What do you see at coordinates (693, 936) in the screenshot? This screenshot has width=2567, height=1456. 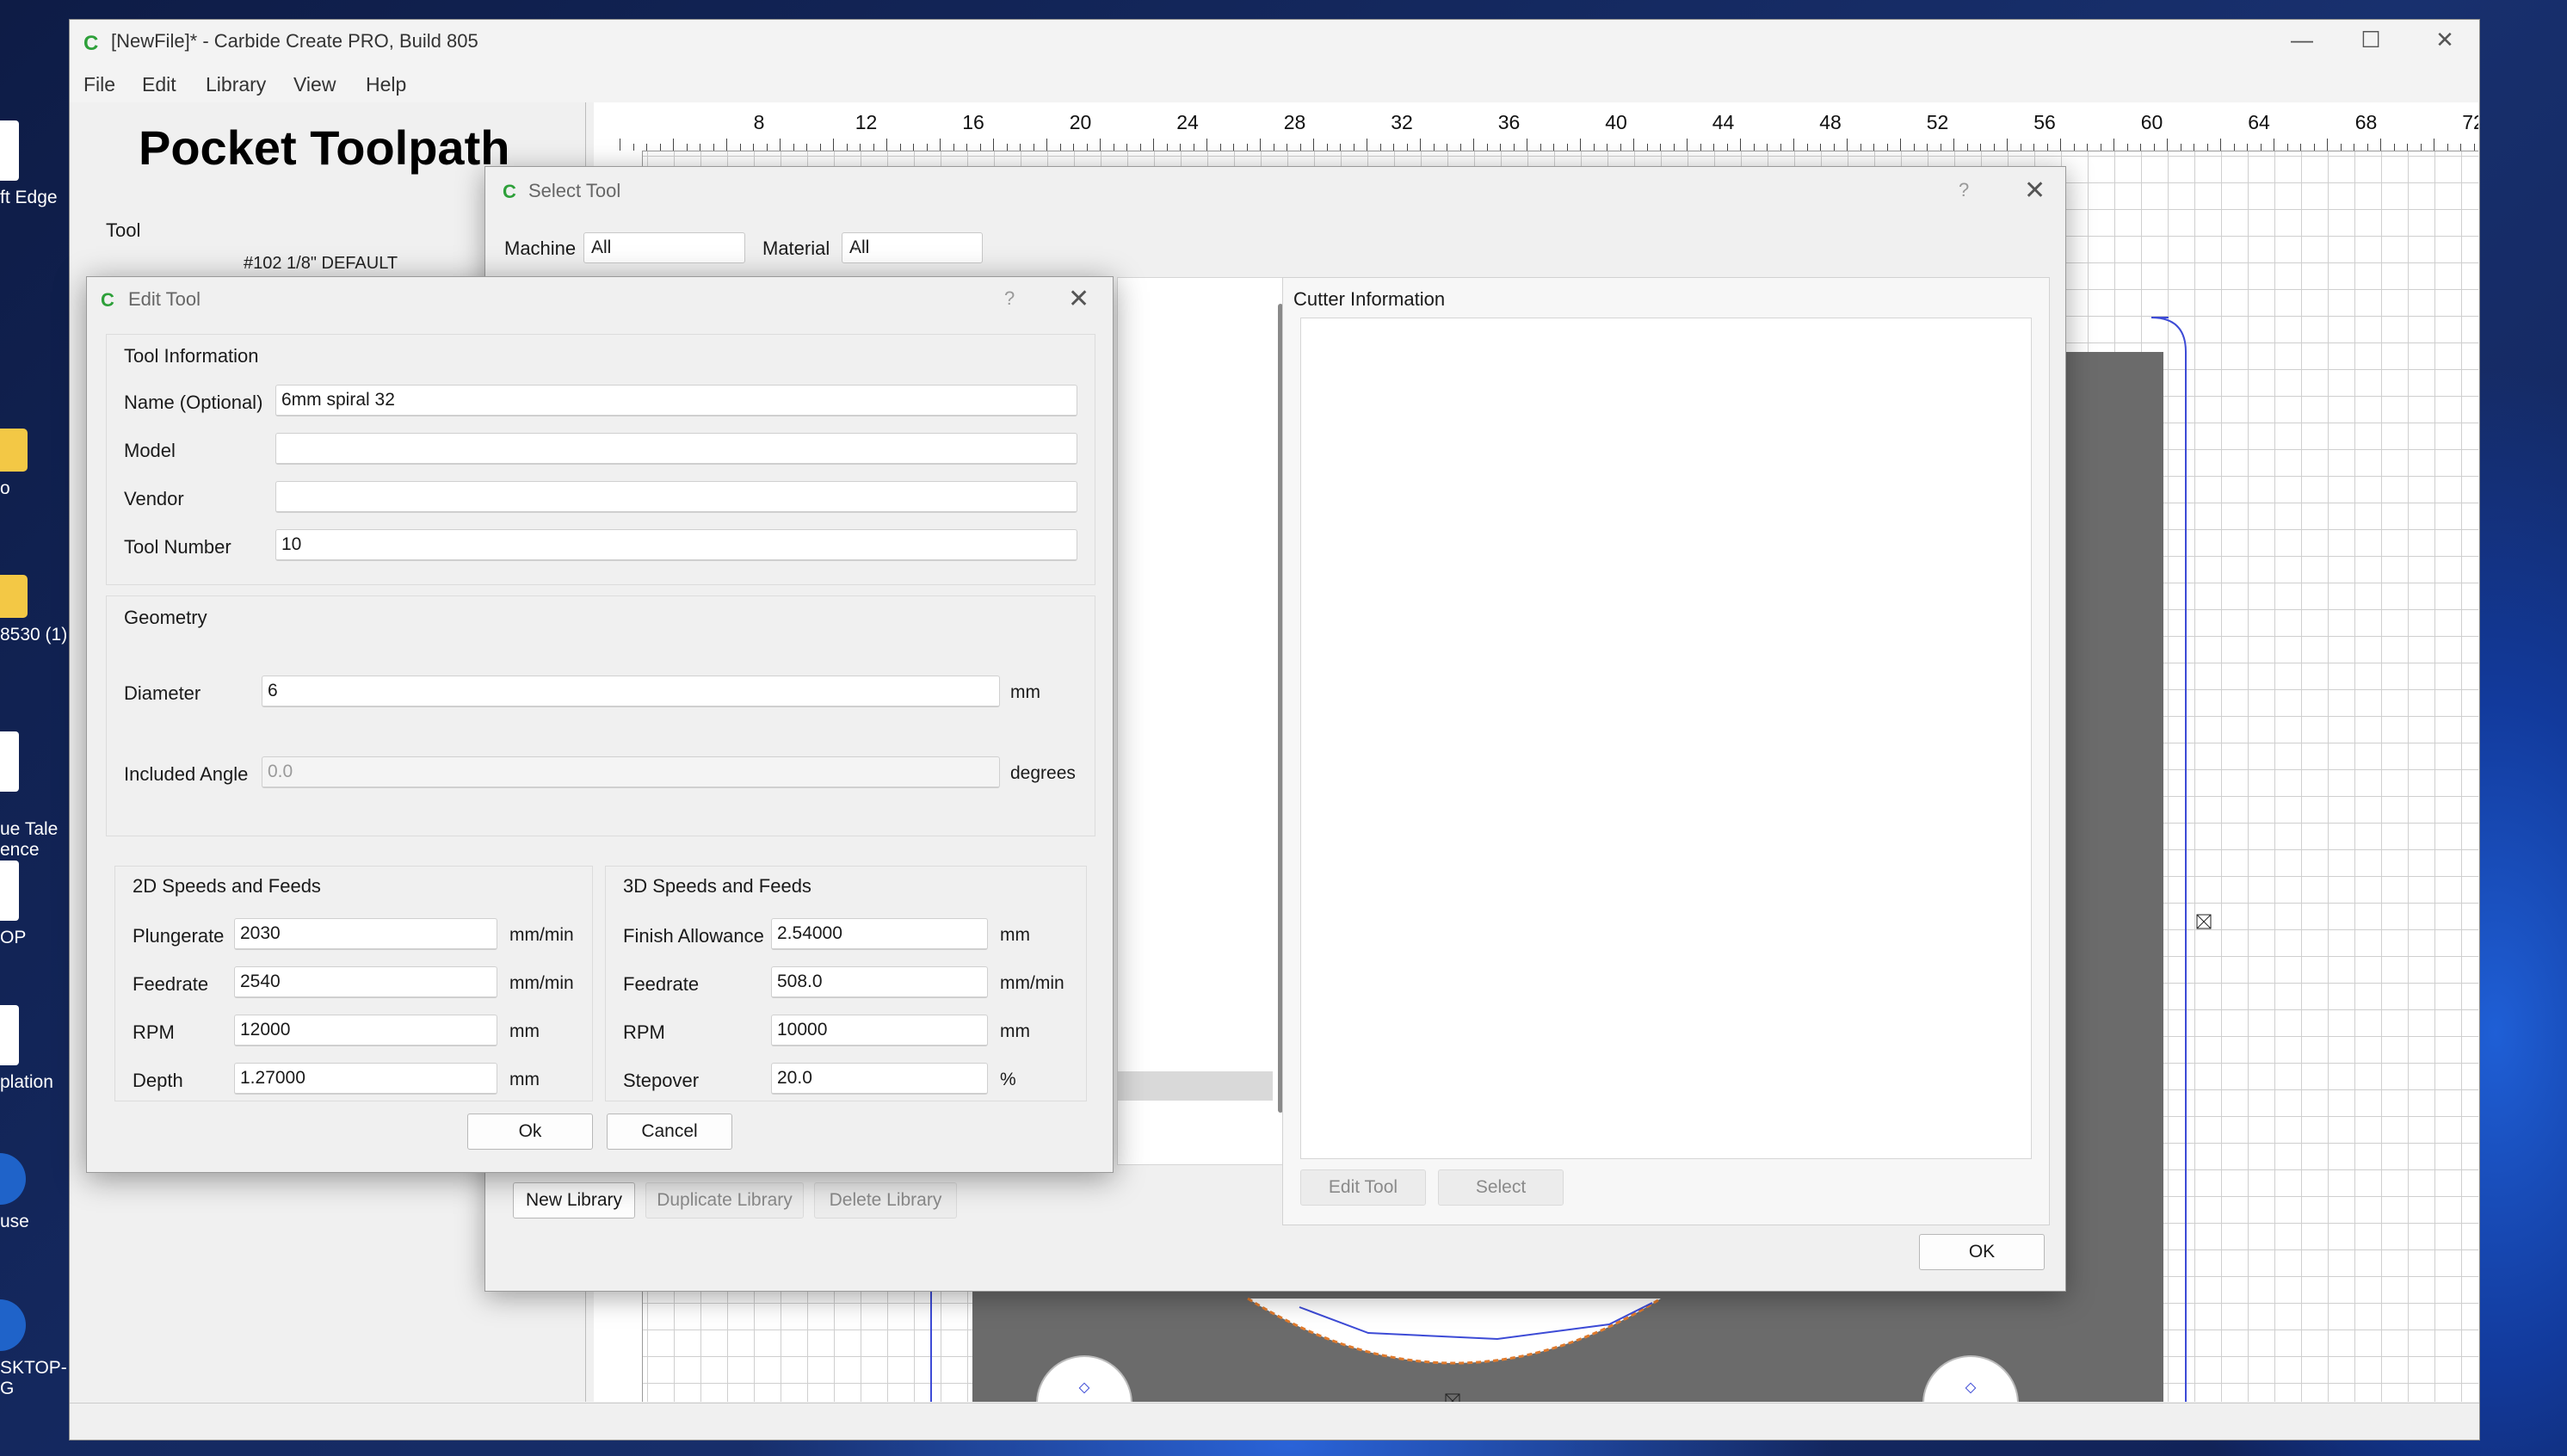 I see `finish-allowance-label: Finish Allowance` at bounding box center [693, 936].